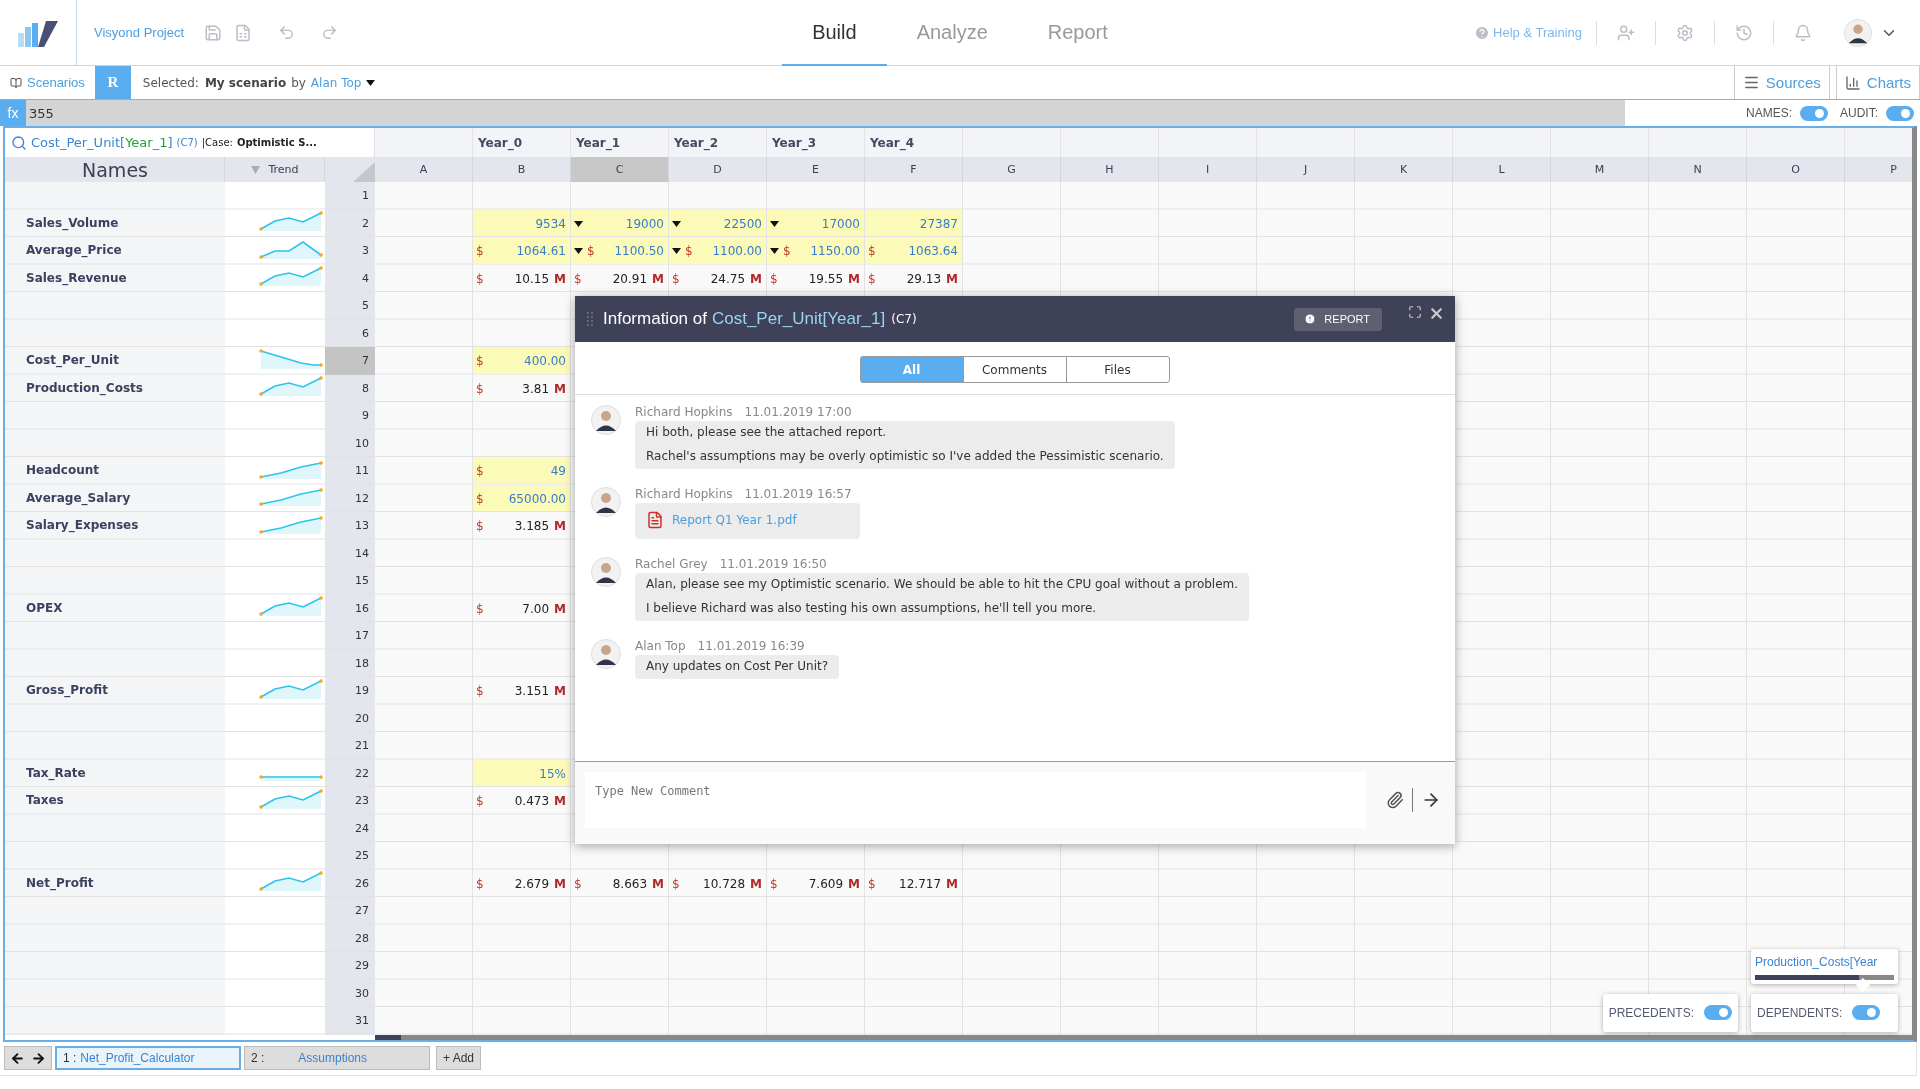 Image resolution: width=1920 pixels, height=1089 pixels. What do you see at coordinates (815, 222) in the screenshot?
I see `input-cell: 17000` at bounding box center [815, 222].